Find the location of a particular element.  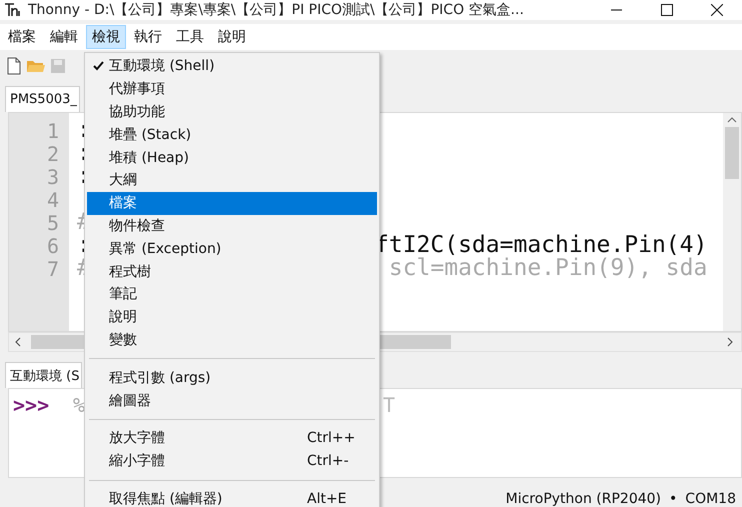

menu-bar-item: 工具 is located at coordinates (190, 37).